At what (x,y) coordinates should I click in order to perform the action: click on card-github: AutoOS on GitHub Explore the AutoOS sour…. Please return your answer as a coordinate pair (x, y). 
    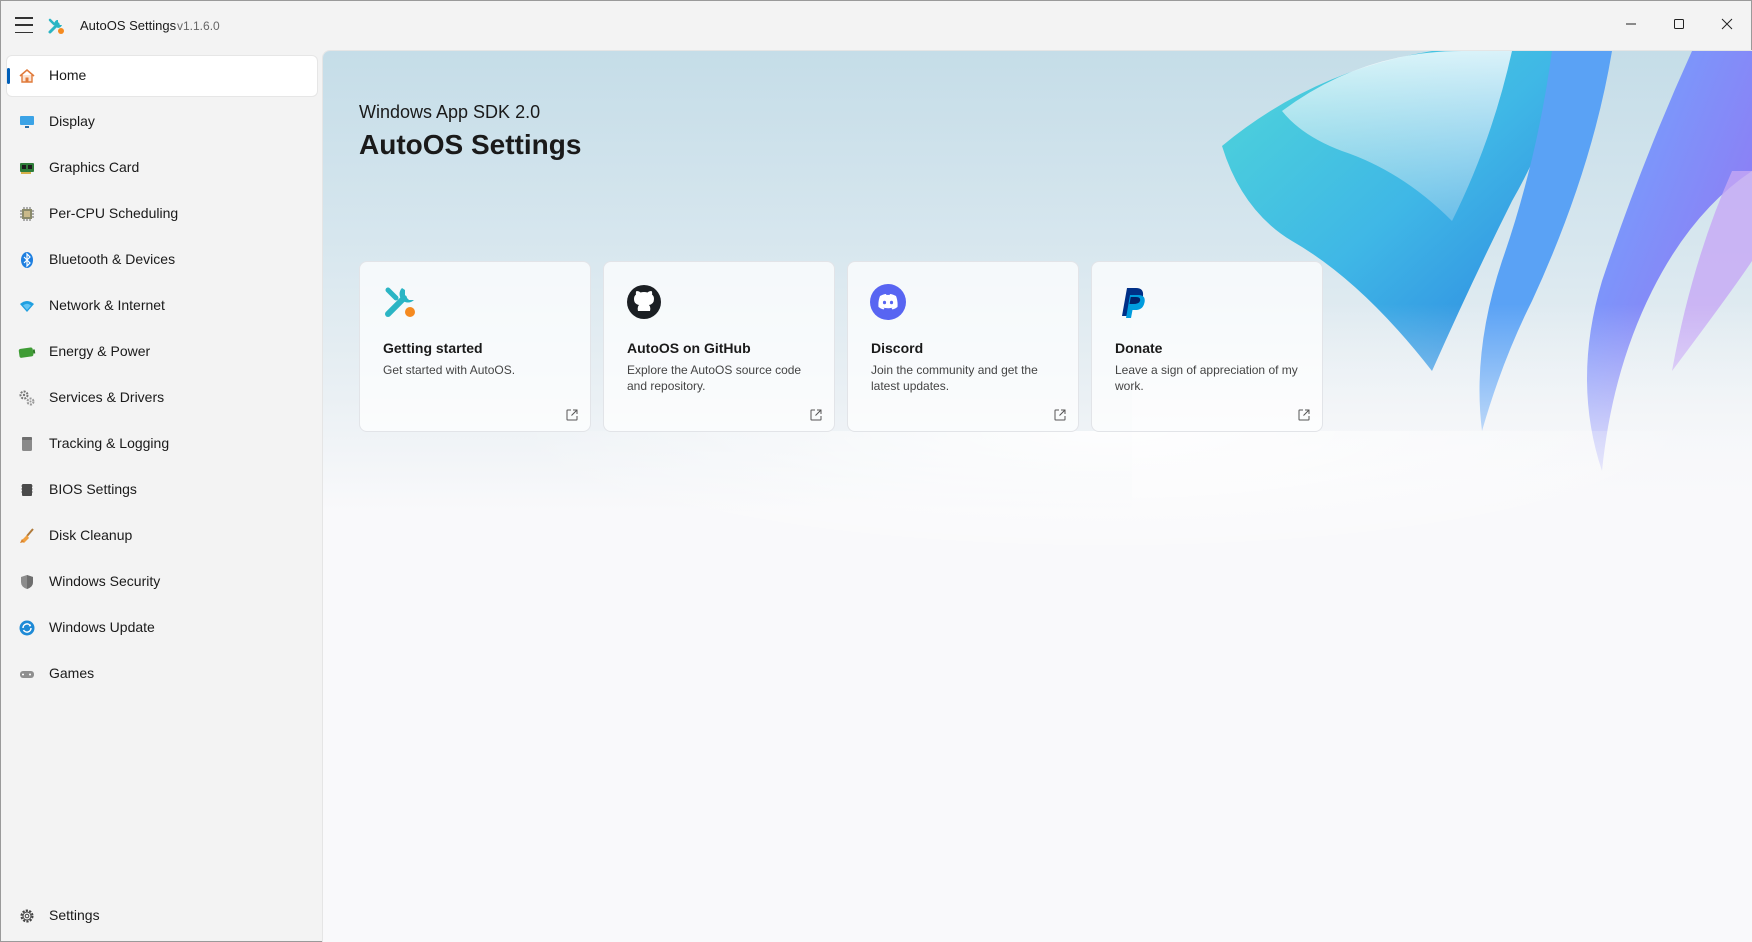
    Looking at the image, I should click on (719, 346).